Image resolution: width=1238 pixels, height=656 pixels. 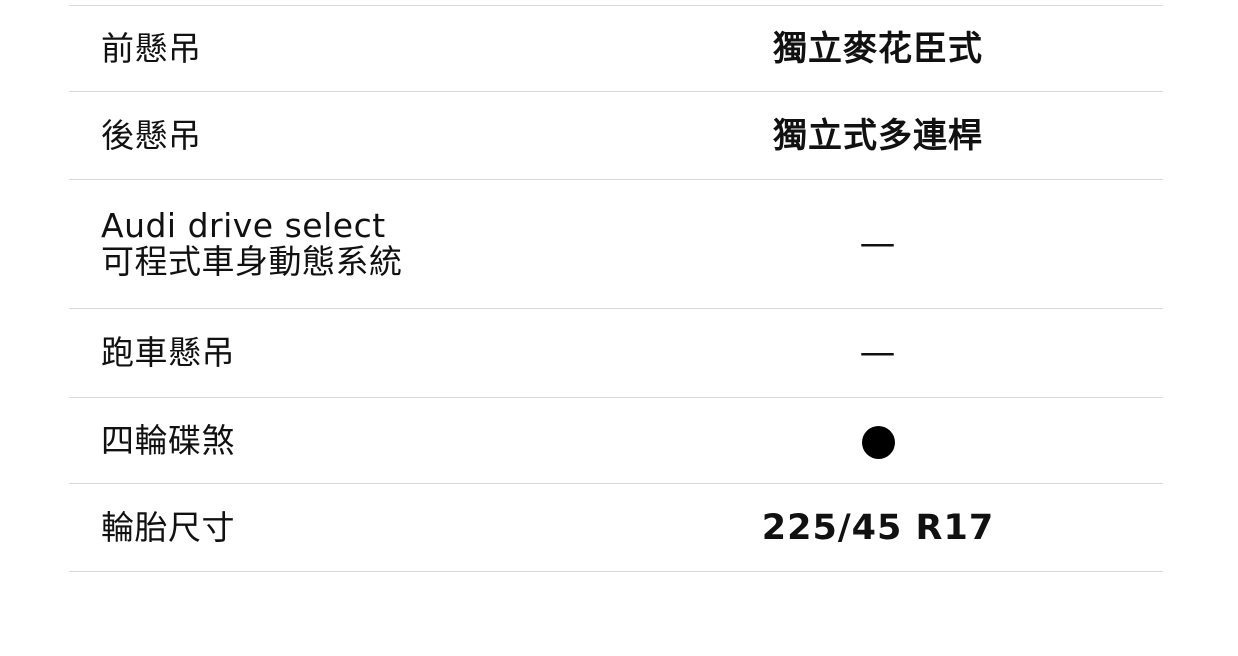 I want to click on filled-circle-icon, so click(x=878, y=442).